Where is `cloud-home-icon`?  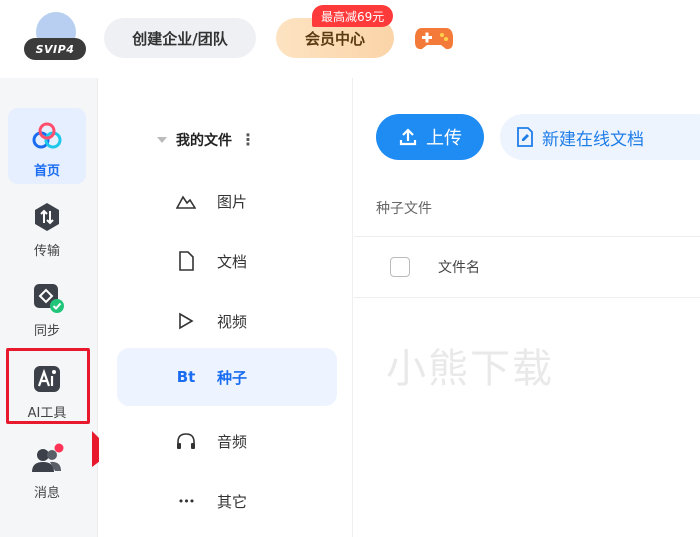 cloud-home-icon is located at coordinates (47, 135).